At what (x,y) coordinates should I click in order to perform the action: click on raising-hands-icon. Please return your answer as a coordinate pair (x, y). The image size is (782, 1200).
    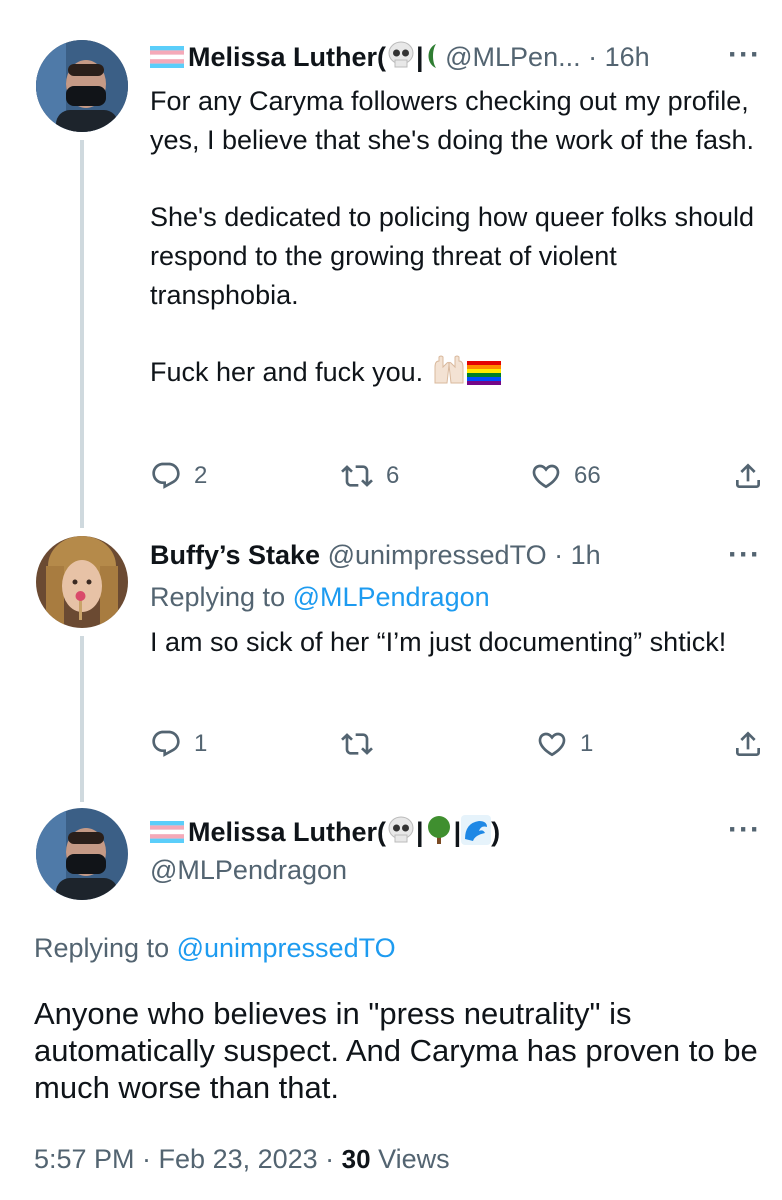
    Looking at the image, I should click on (449, 374).